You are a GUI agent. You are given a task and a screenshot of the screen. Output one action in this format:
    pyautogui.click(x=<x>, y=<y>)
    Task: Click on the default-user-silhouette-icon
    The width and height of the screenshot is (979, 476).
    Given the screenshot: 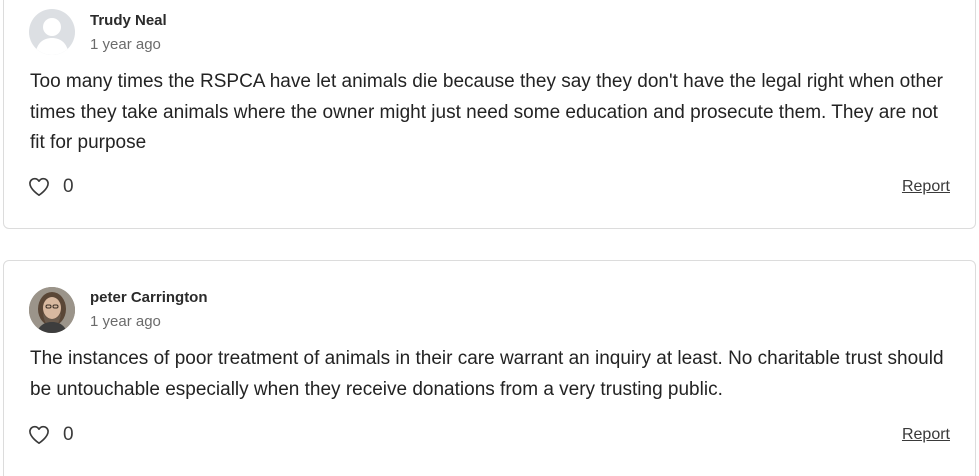 What is the action you would take?
    pyautogui.click(x=52, y=32)
    